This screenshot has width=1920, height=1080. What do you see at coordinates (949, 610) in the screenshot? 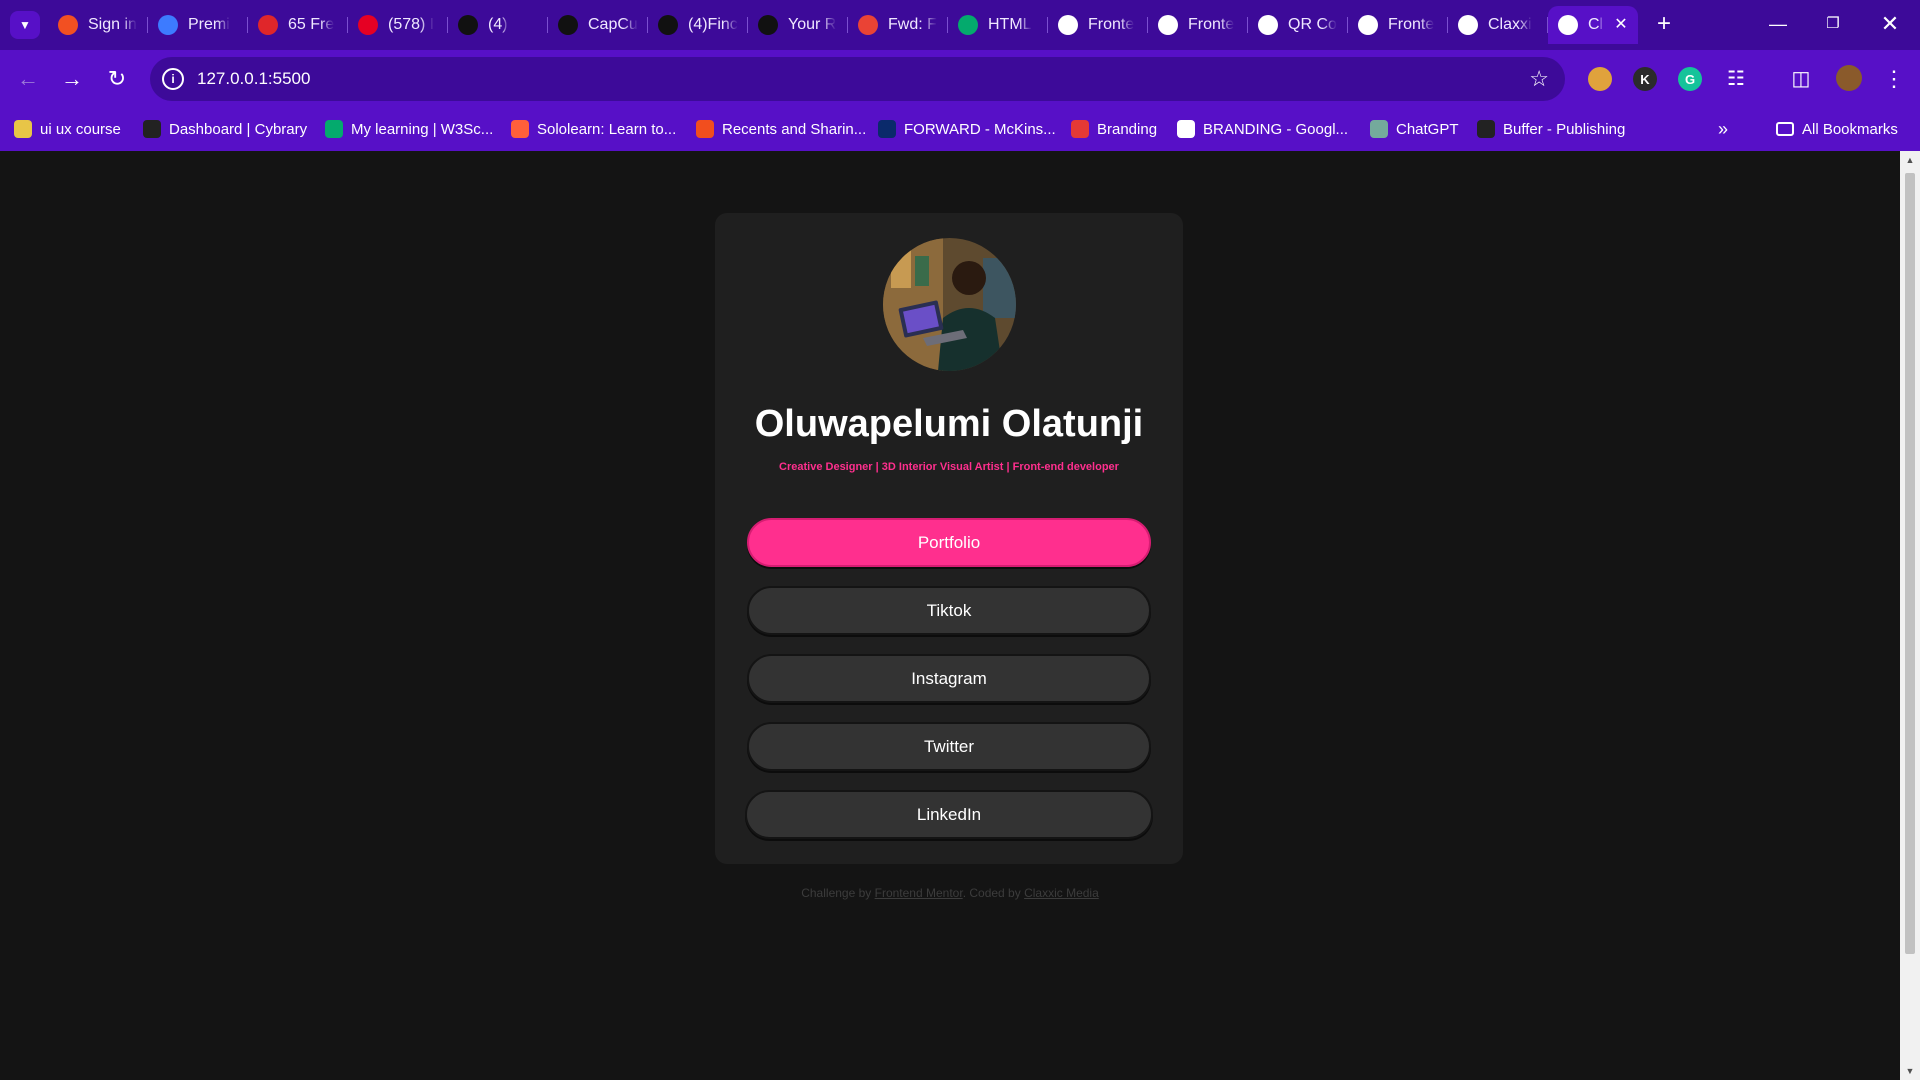
I see `tiktok-link-button: Tiktok` at bounding box center [949, 610].